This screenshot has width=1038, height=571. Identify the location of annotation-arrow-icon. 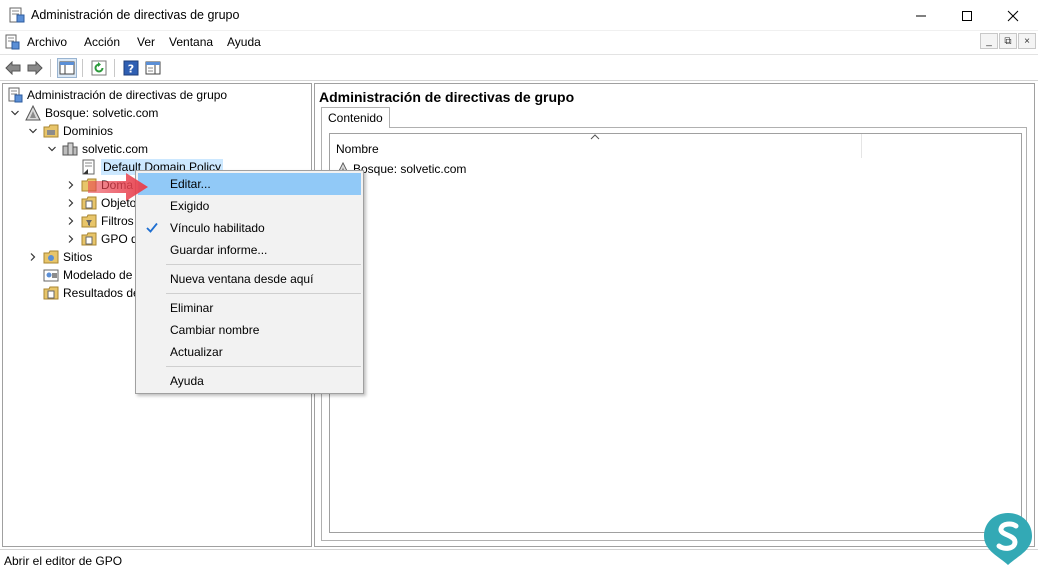
(118, 187).